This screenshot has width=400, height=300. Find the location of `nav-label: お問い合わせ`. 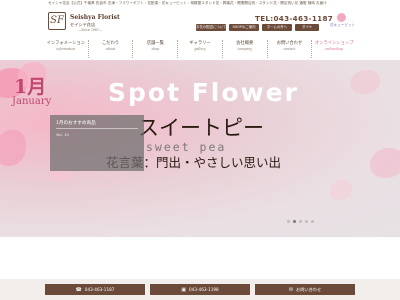

nav-label: お問い合わせ is located at coordinates (289, 43).